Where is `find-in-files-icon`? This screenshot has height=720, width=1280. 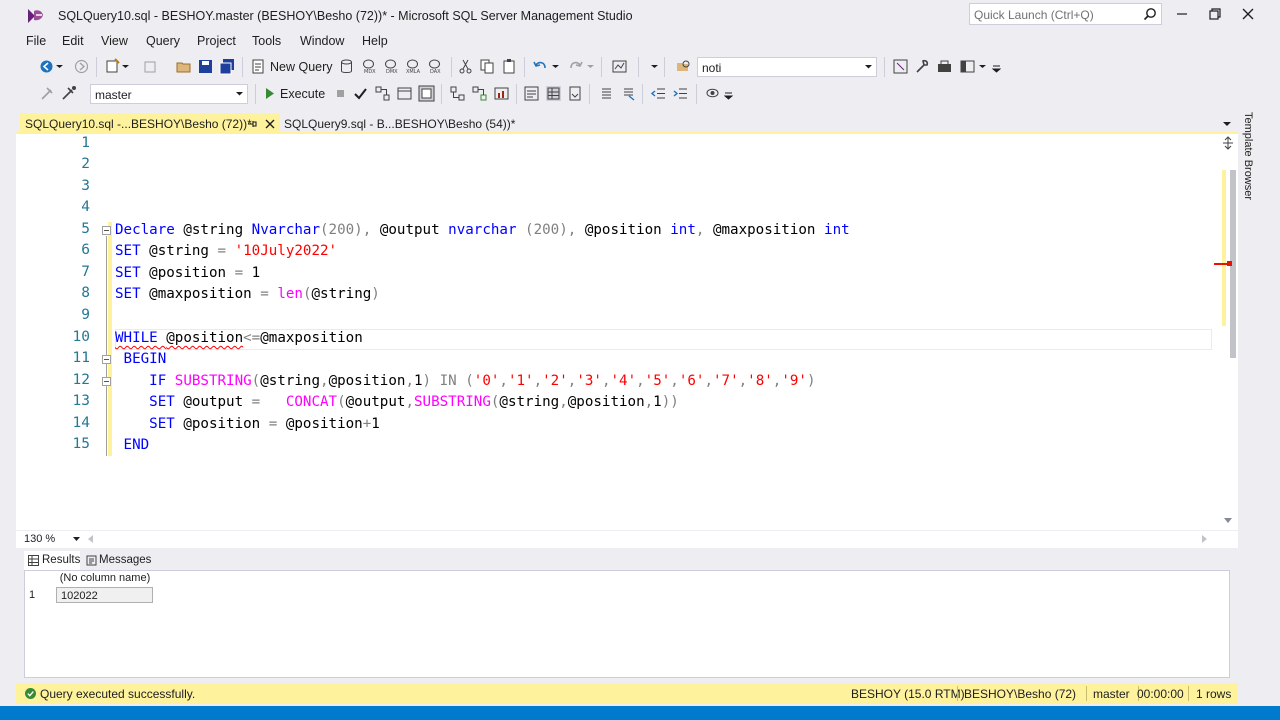 find-in-files-icon is located at coordinates (683, 66).